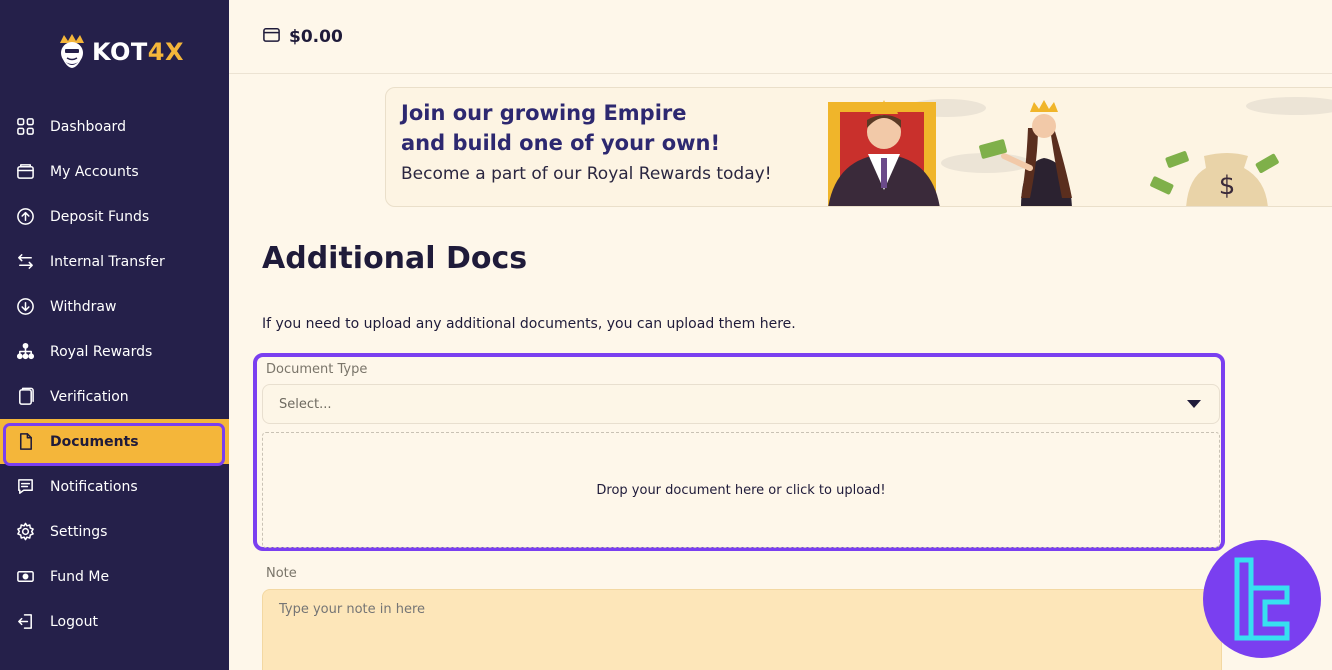 This screenshot has height=670, width=1332. Describe the element at coordinates (74, 621) in the screenshot. I see `sidebar-item-label: Logout` at that location.